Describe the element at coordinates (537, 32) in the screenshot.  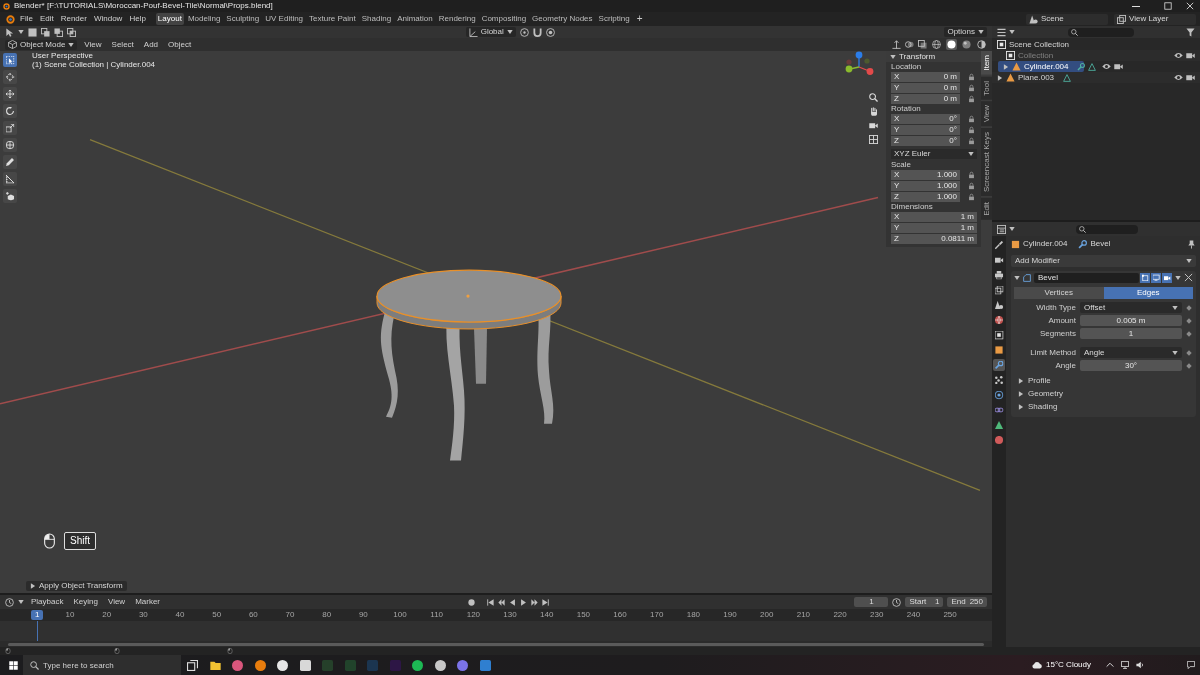
I see `magnet-icon` at that location.